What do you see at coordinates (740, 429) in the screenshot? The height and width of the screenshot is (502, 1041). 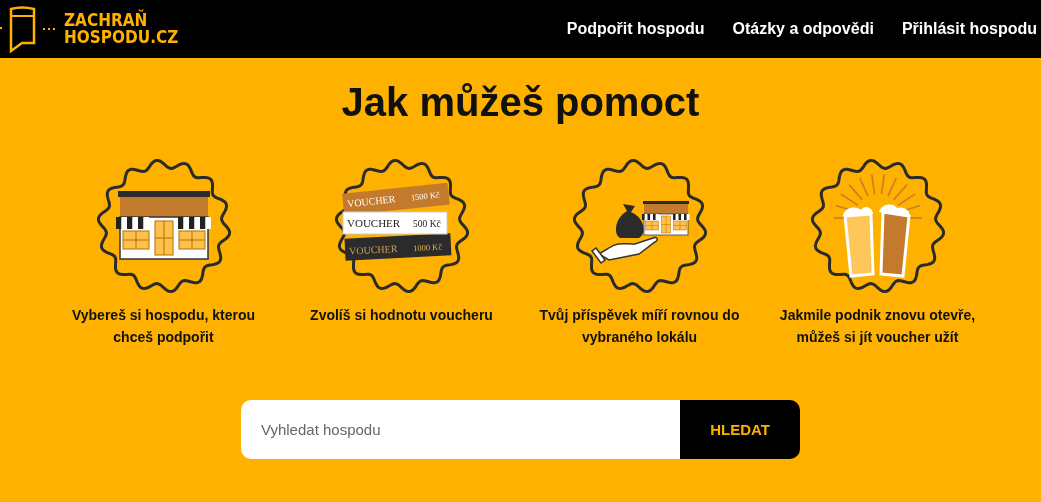 I see `search-button: HLEDAT` at bounding box center [740, 429].